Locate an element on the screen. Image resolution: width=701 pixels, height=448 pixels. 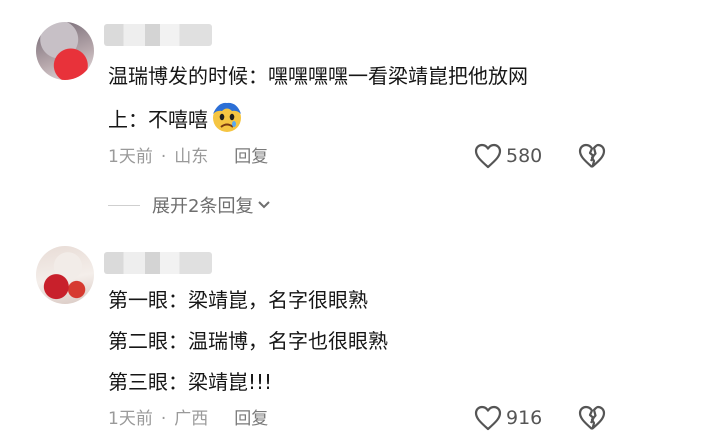
comment-text-segment: 上：不嘻嘻 is located at coordinates (158, 119).